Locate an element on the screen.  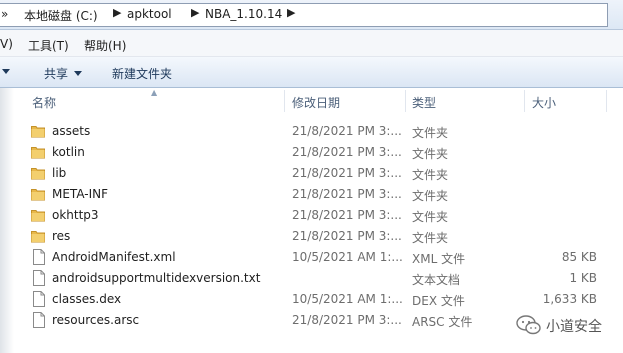
file-name: assets is located at coordinates (71, 131).